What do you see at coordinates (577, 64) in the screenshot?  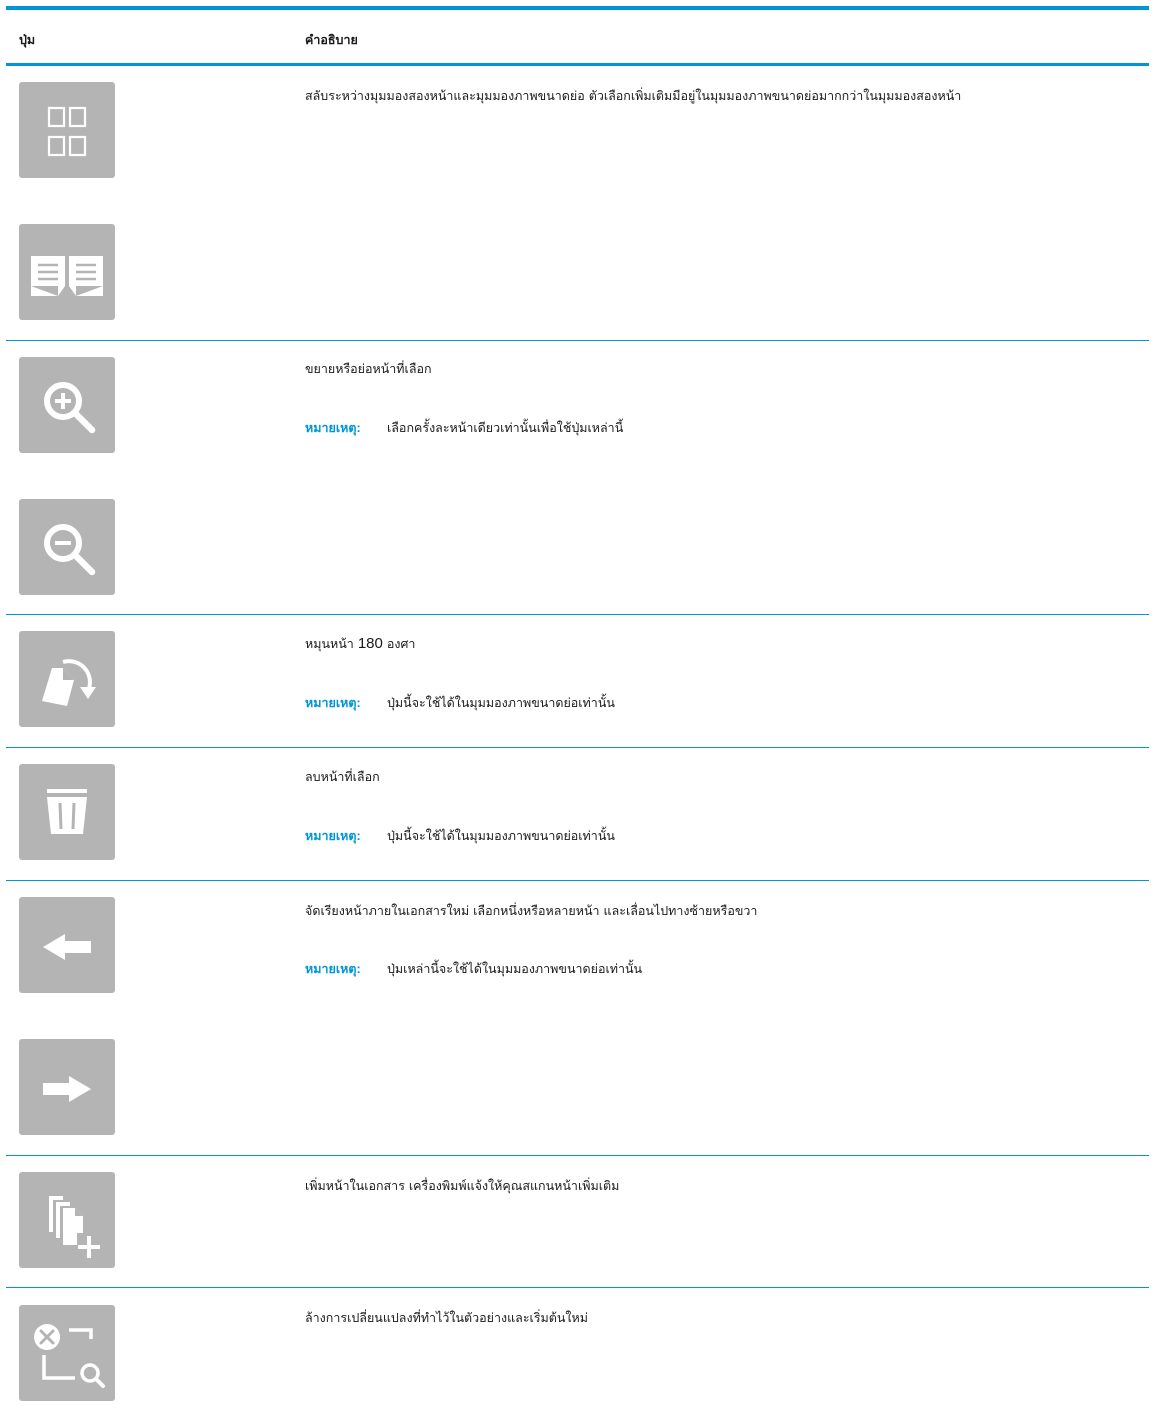 I see `header-rule` at bounding box center [577, 64].